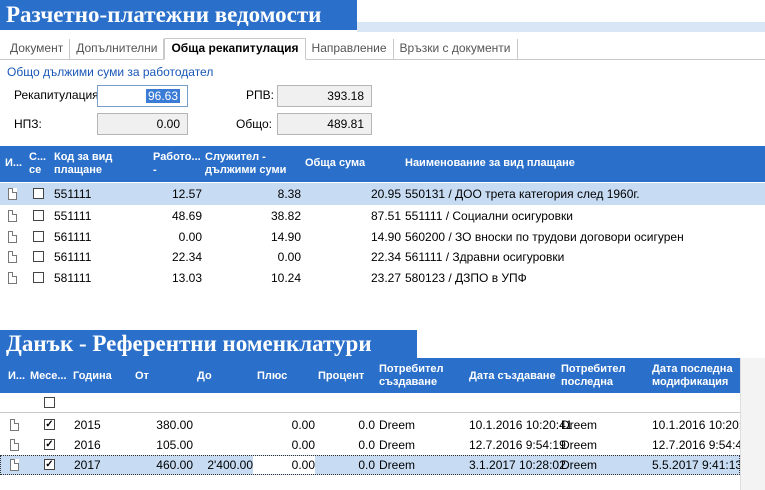 The width and height of the screenshot is (765, 490). What do you see at coordinates (87, 445) in the screenshot?
I see `year-cell: 2016` at bounding box center [87, 445].